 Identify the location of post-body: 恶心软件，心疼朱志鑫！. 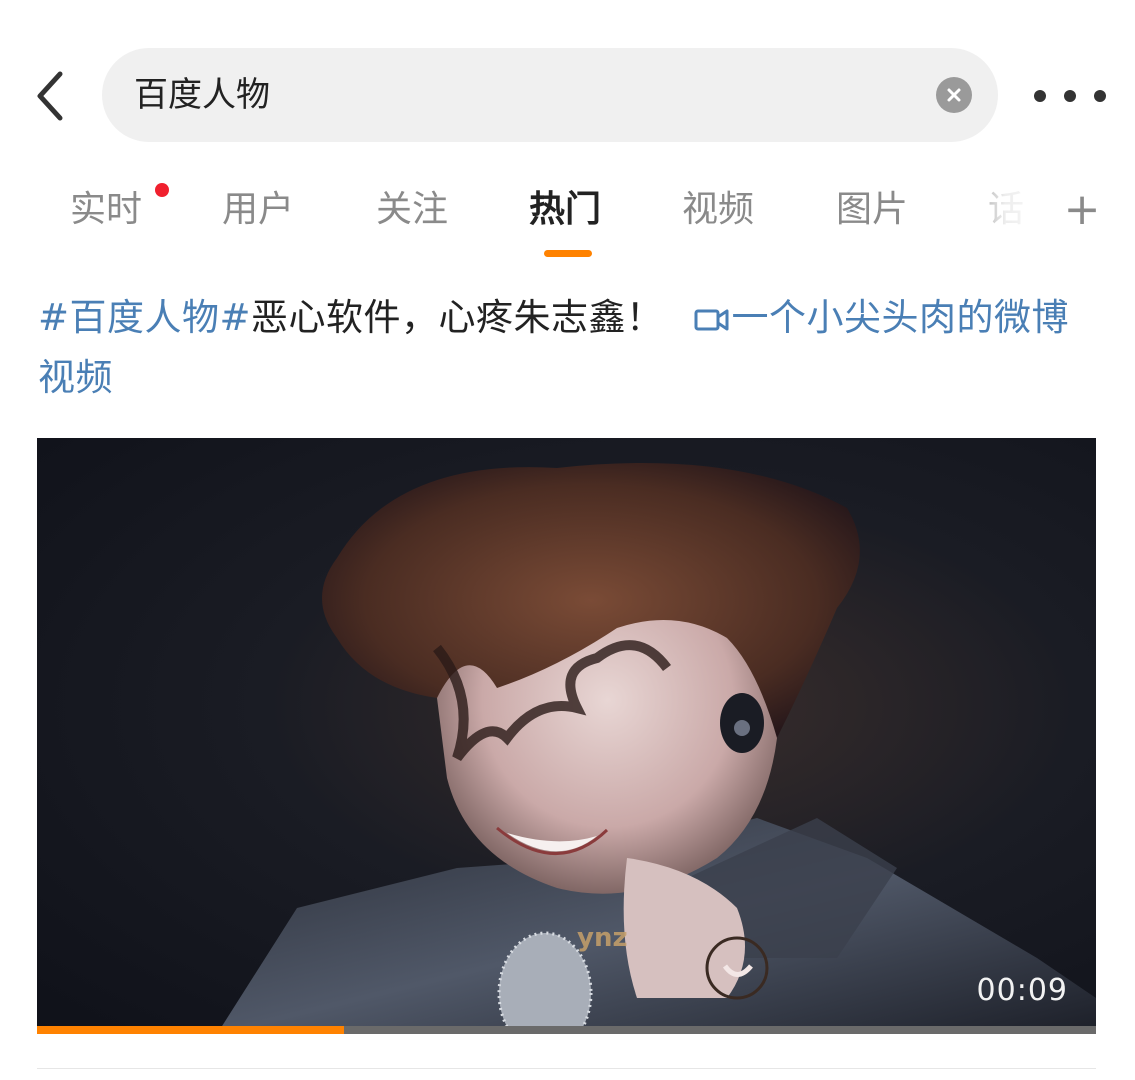
(457, 317).